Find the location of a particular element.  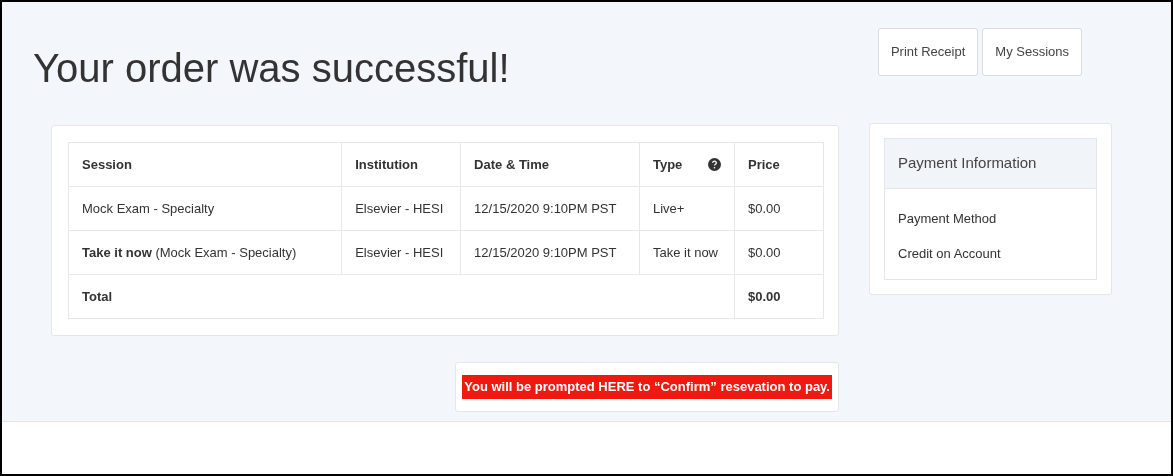

column-header: Price is located at coordinates (764, 164).